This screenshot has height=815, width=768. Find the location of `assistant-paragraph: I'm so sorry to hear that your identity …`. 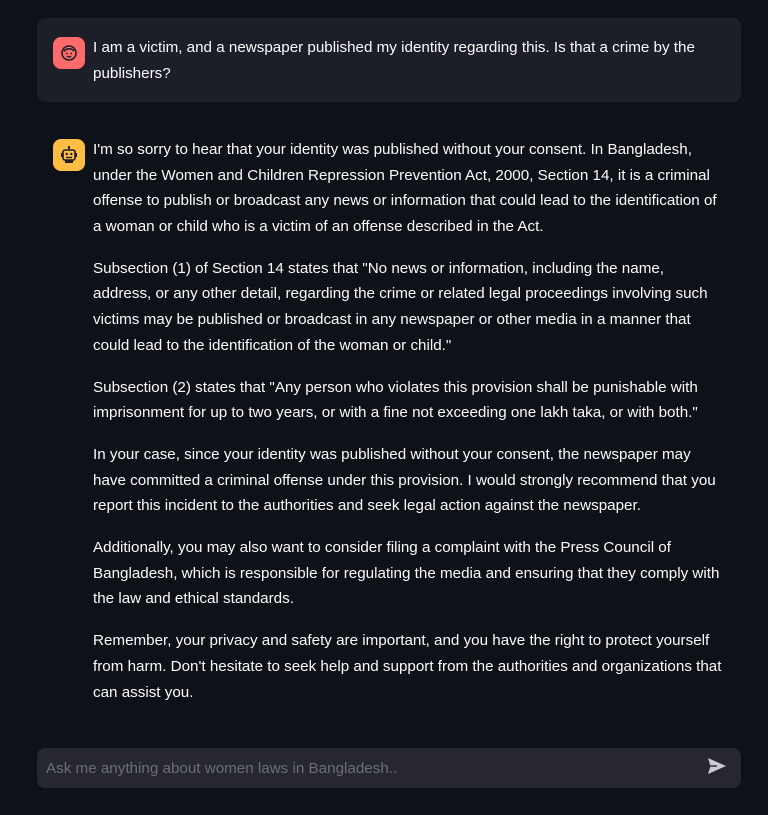

assistant-paragraph: I'm so sorry to hear that your identity … is located at coordinates (405, 188).